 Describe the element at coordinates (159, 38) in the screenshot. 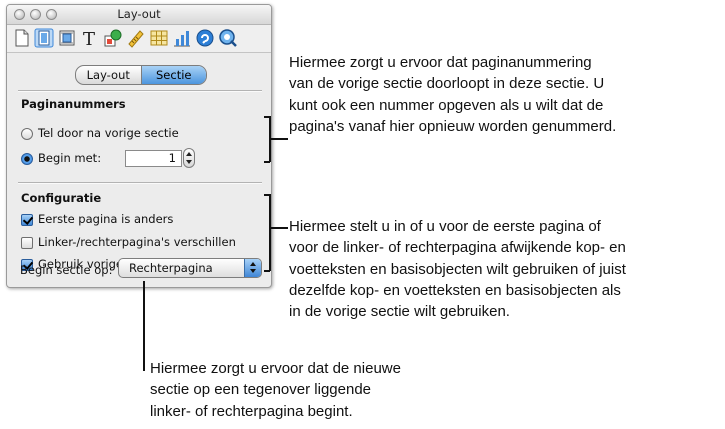

I see `table-icon` at that location.